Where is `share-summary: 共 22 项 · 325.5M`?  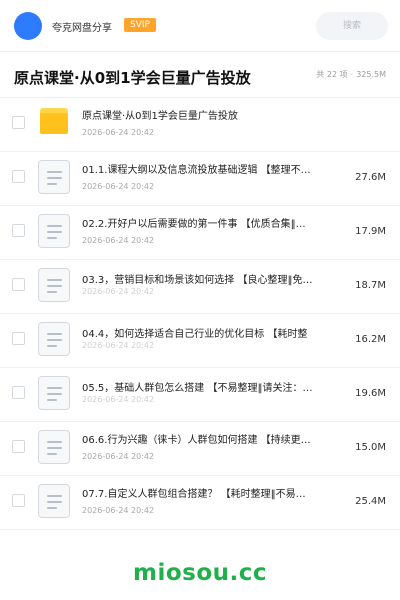
share-summary: 共 22 项 · 325.5M is located at coordinates (349, 74).